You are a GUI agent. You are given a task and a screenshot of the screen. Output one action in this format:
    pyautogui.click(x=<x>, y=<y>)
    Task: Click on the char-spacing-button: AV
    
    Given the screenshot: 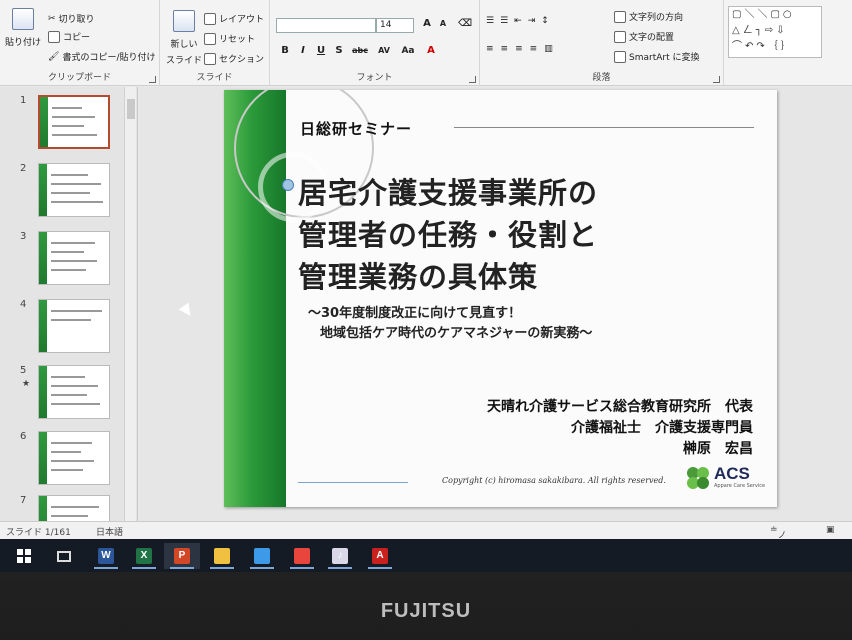 What is the action you would take?
    pyautogui.click(x=384, y=51)
    